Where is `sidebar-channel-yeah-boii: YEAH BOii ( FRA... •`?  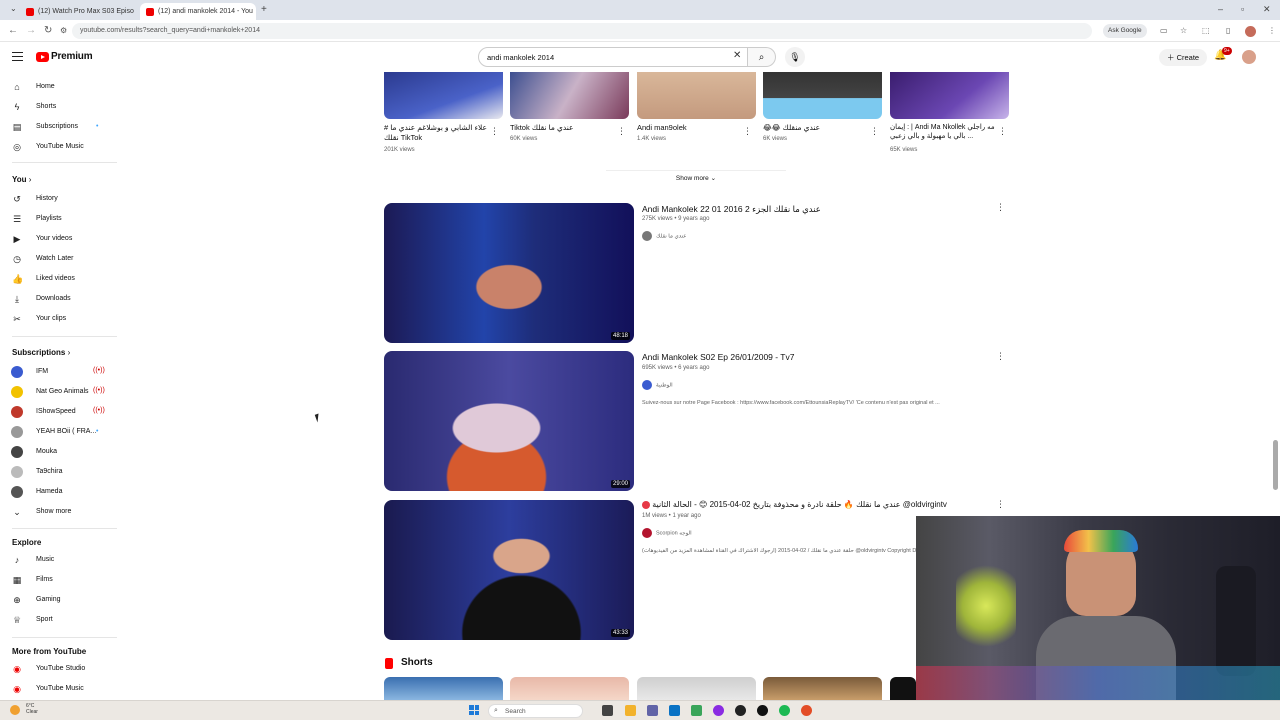
sidebar-channel-yeah-boii: YEAH BOii ( FRA... • is located at coordinates (59, 432).